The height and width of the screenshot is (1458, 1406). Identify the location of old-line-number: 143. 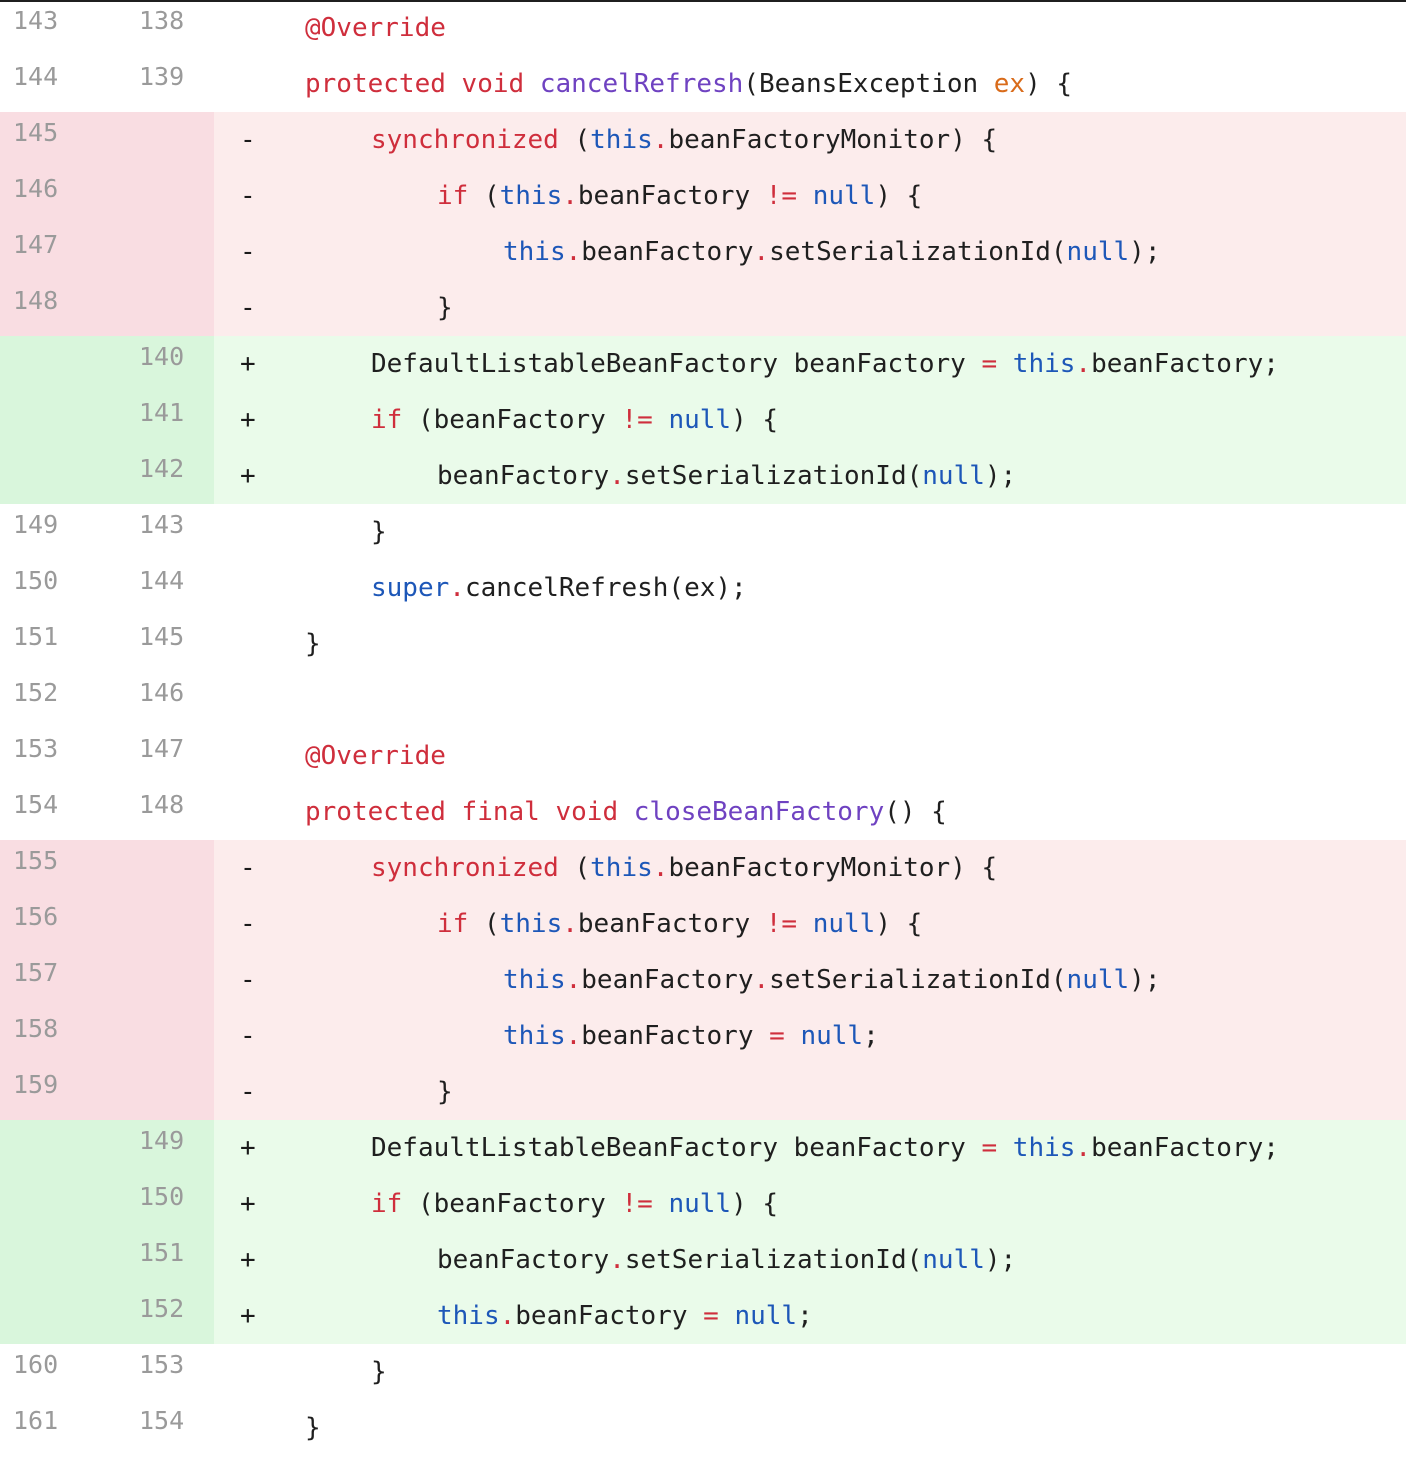
(63, 28).